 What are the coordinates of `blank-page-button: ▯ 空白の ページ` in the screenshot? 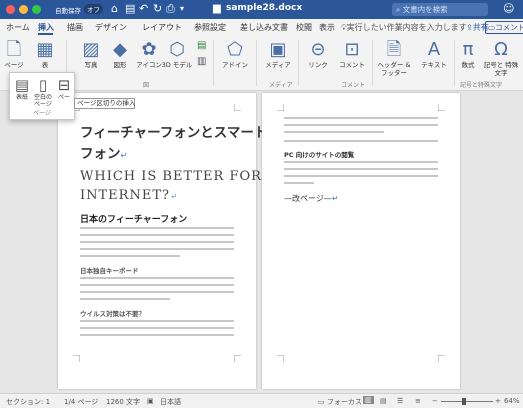 It's located at (43, 92).